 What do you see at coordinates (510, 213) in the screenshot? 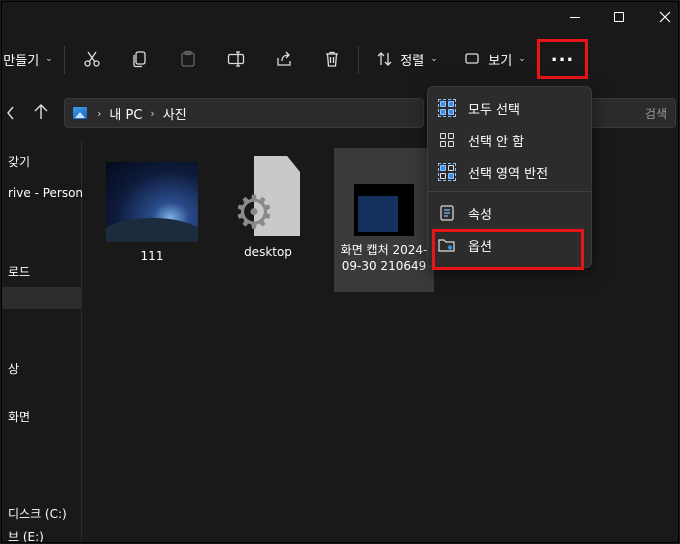
I see `menu-item-properties: 속성` at bounding box center [510, 213].